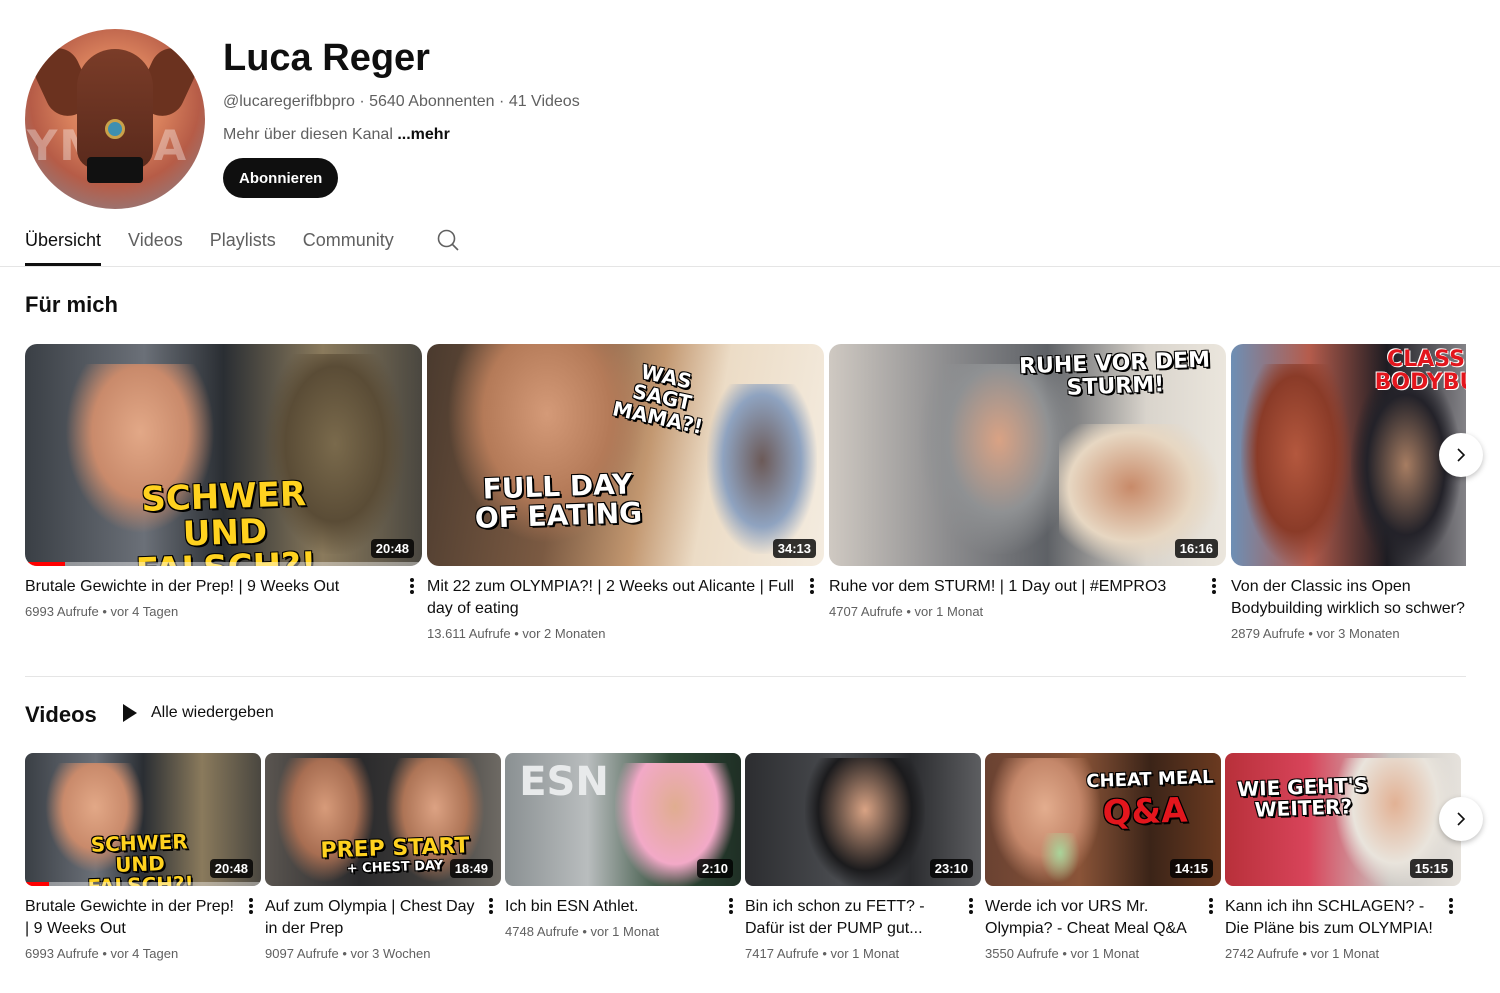 The width and height of the screenshot is (1500, 993). I want to click on video-thumbnail: CHEAT MEAL Q&A 14:15, so click(1103, 819).